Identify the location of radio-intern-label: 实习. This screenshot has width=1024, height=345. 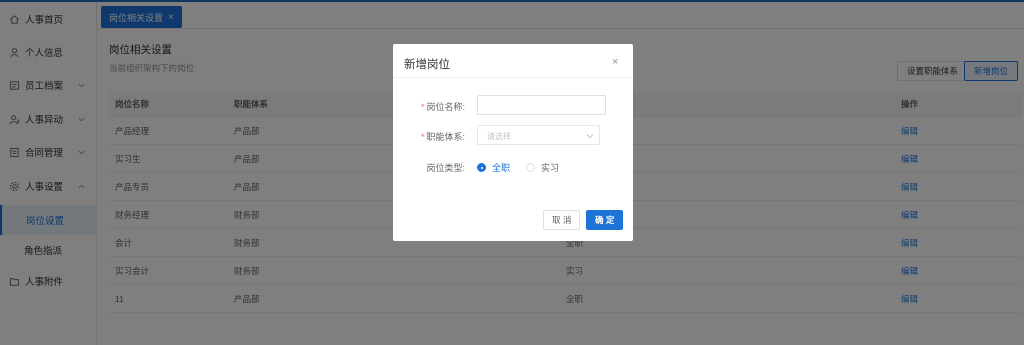
(550, 168).